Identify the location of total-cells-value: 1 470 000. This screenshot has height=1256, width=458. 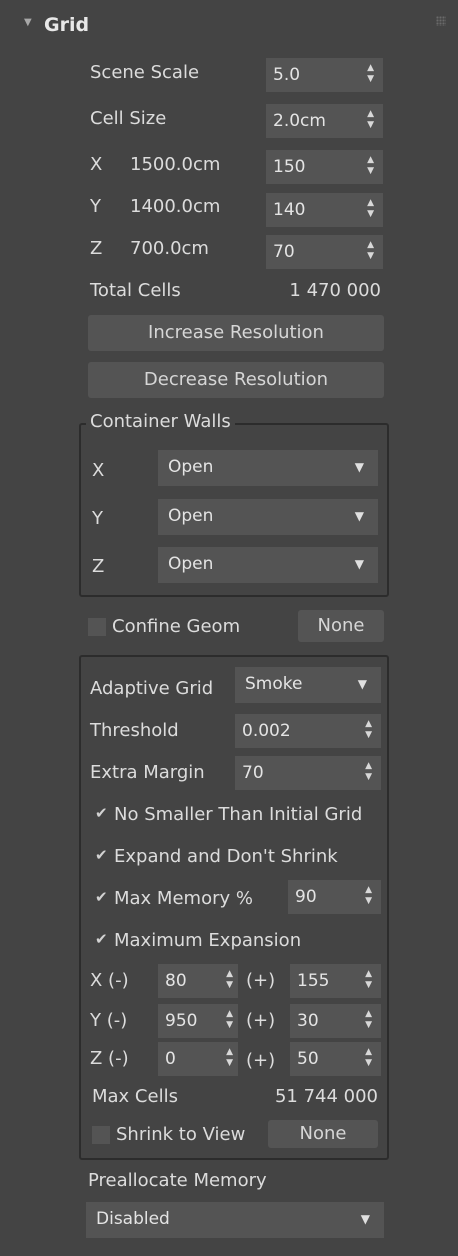
(335, 290).